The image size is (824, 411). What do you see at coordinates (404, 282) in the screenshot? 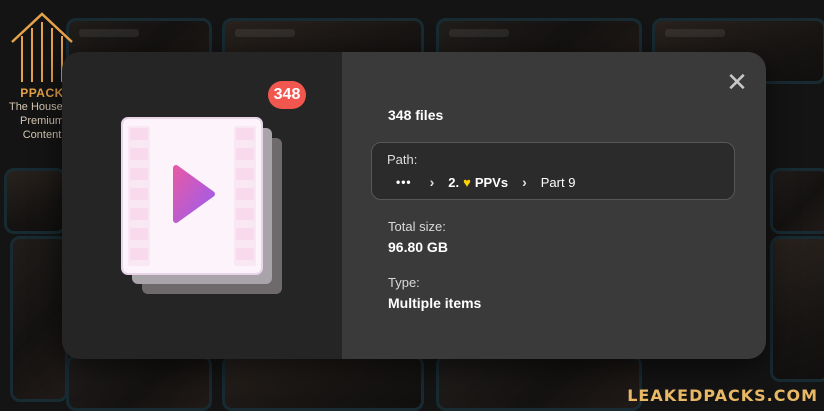
I see `type-label: Type:` at bounding box center [404, 282].